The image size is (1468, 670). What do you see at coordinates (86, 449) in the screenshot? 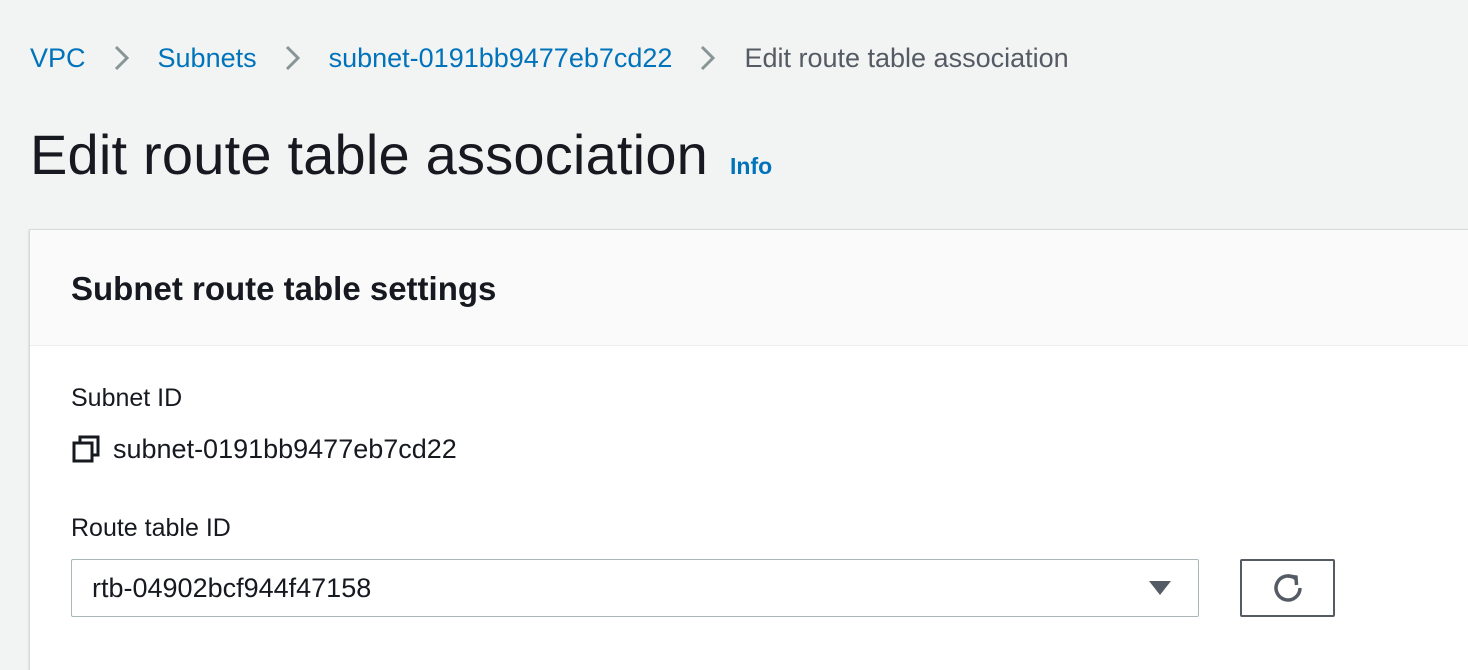
I see `copy-icon` at bounding box center [86, 449].